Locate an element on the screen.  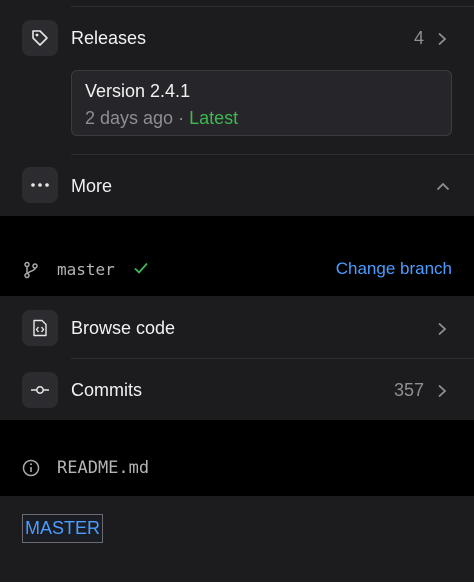
releases-row: Releases 4 is located at coordinates (237, 39).